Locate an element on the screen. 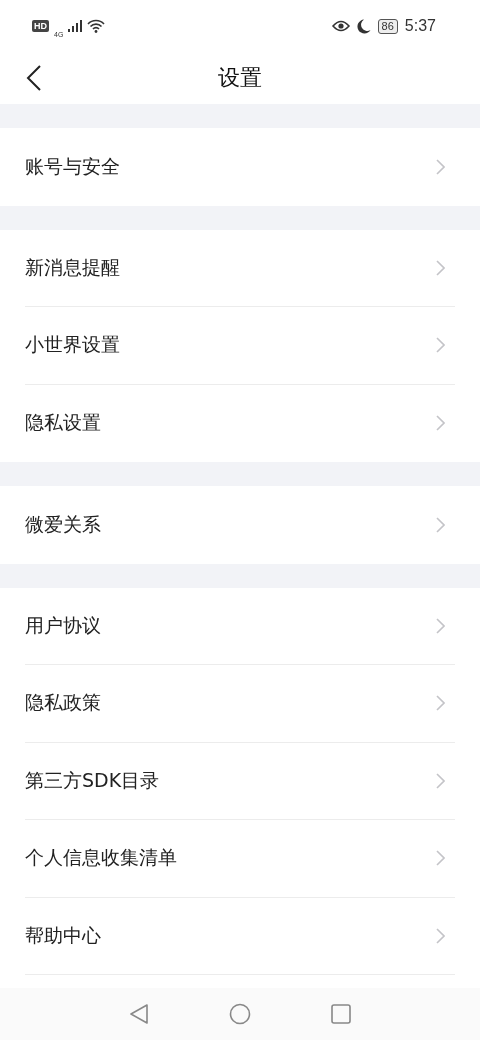 The image size is (480, 1040). settings-item: 账号与安全 is located at coordinates (240, 167).